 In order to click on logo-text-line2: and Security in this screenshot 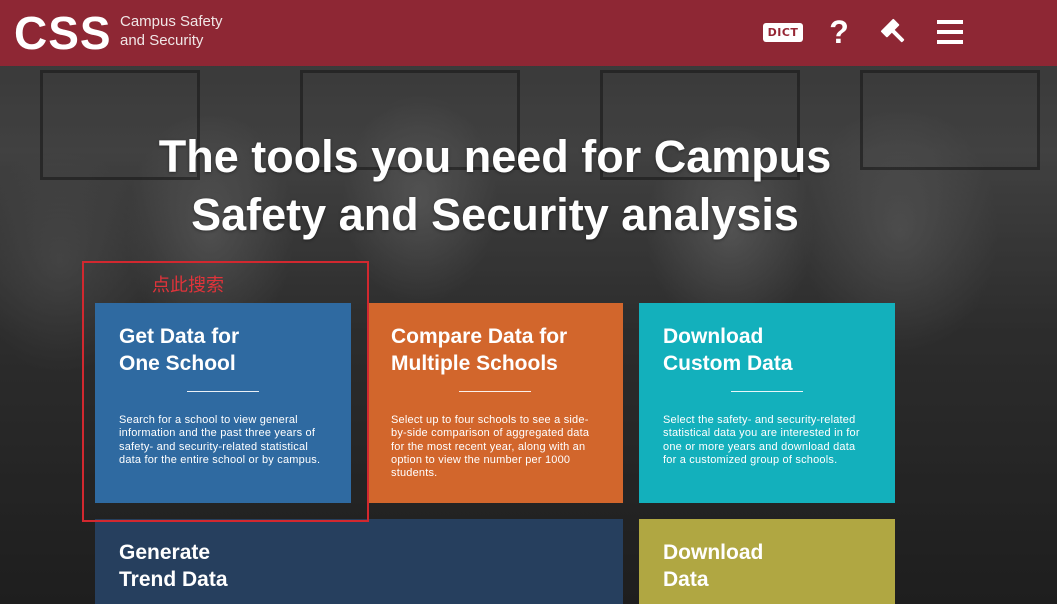, I will do `click(162, 40)`.